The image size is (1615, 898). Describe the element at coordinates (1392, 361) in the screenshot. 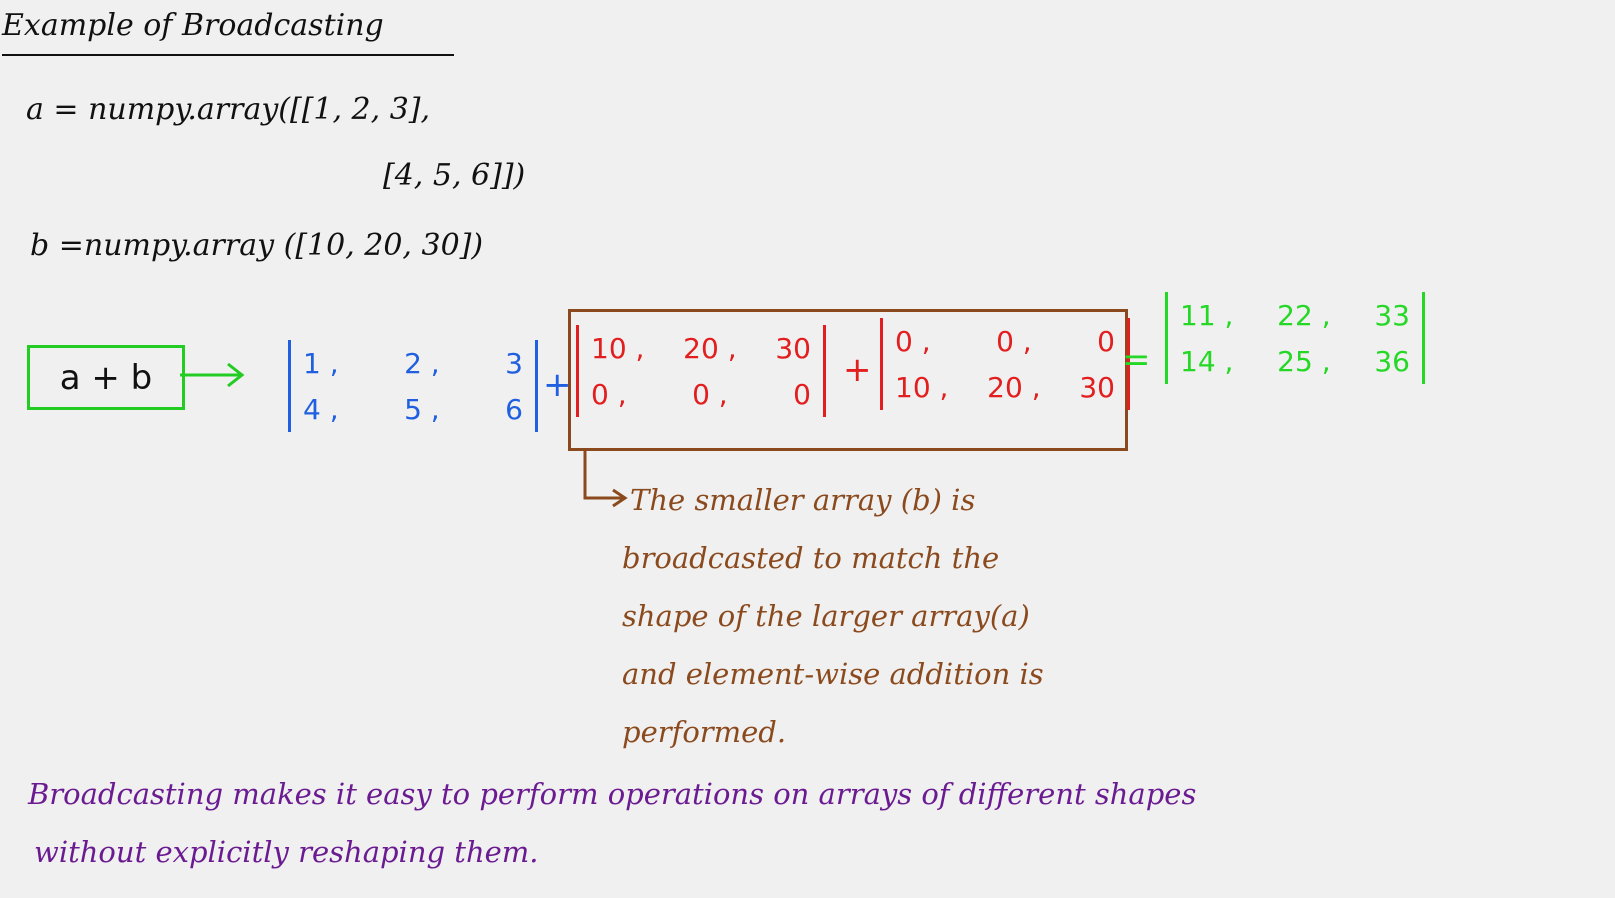

I see `matrix-cell: 36` at that location.